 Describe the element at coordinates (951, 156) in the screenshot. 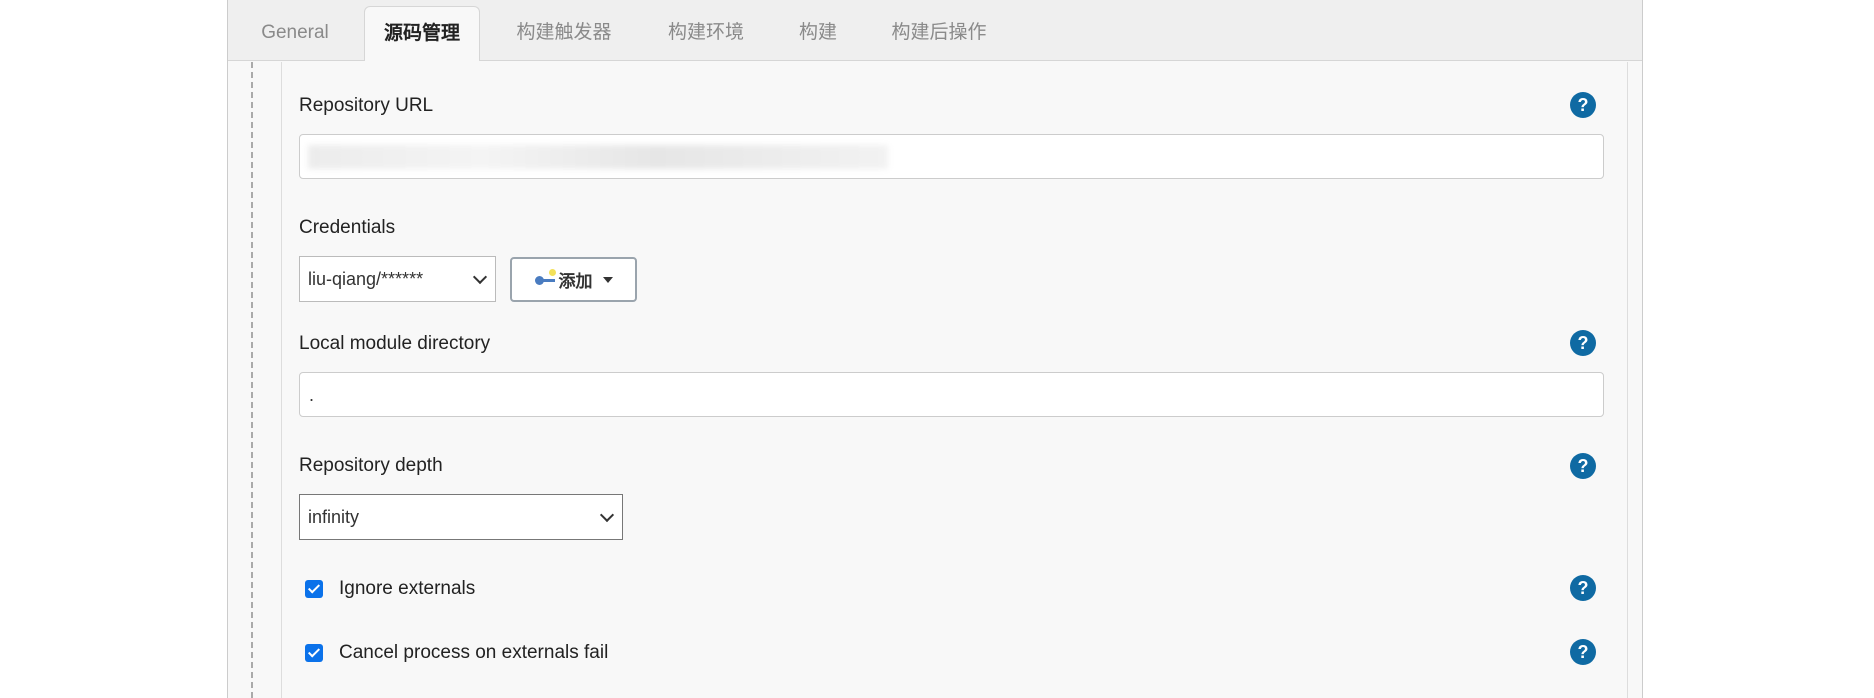

I see `repository-url-input` at that location.